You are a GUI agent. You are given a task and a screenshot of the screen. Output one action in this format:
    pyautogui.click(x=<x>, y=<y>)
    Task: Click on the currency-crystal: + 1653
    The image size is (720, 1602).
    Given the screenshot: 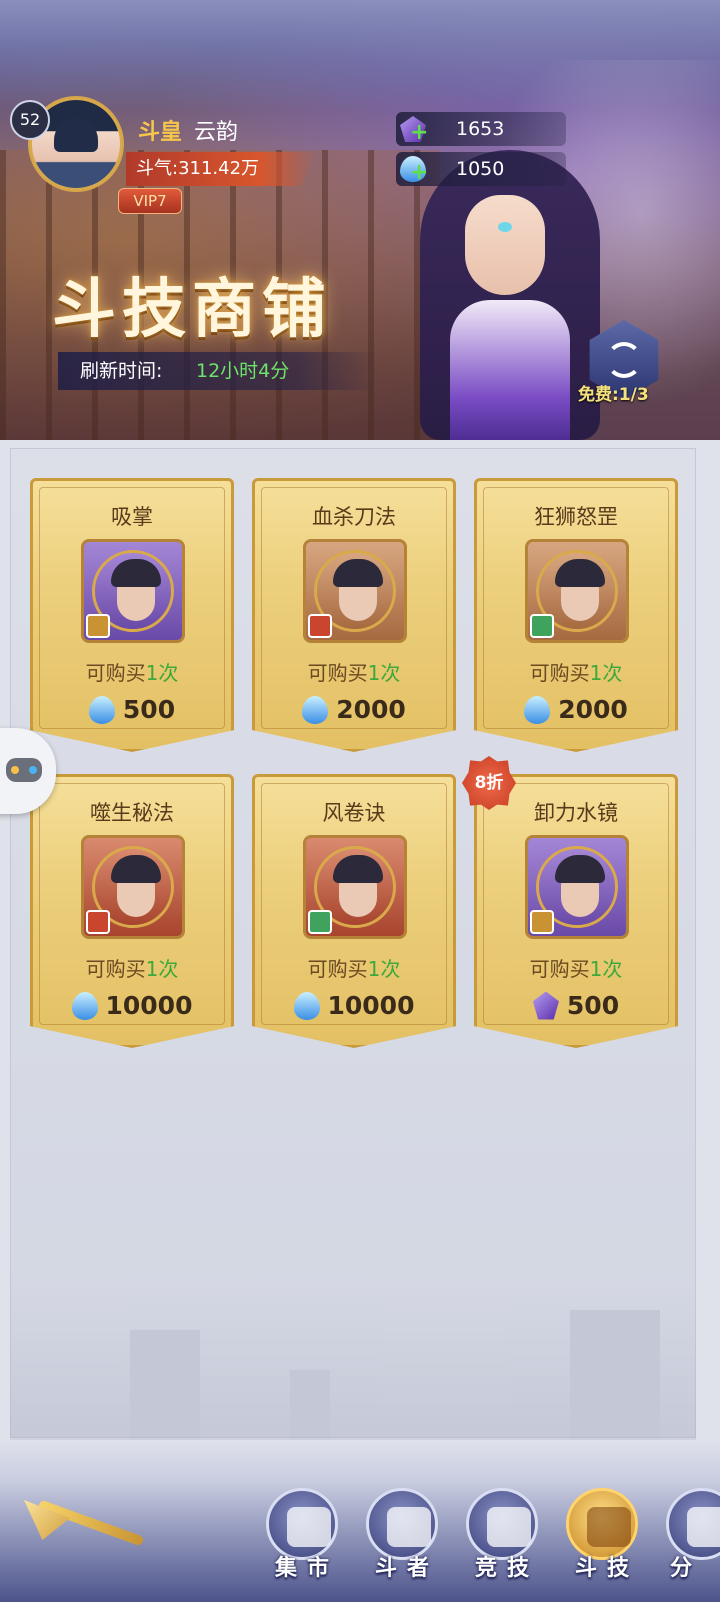 What is the action you would take?
    pyautogui.click(x=481, y=129)
    